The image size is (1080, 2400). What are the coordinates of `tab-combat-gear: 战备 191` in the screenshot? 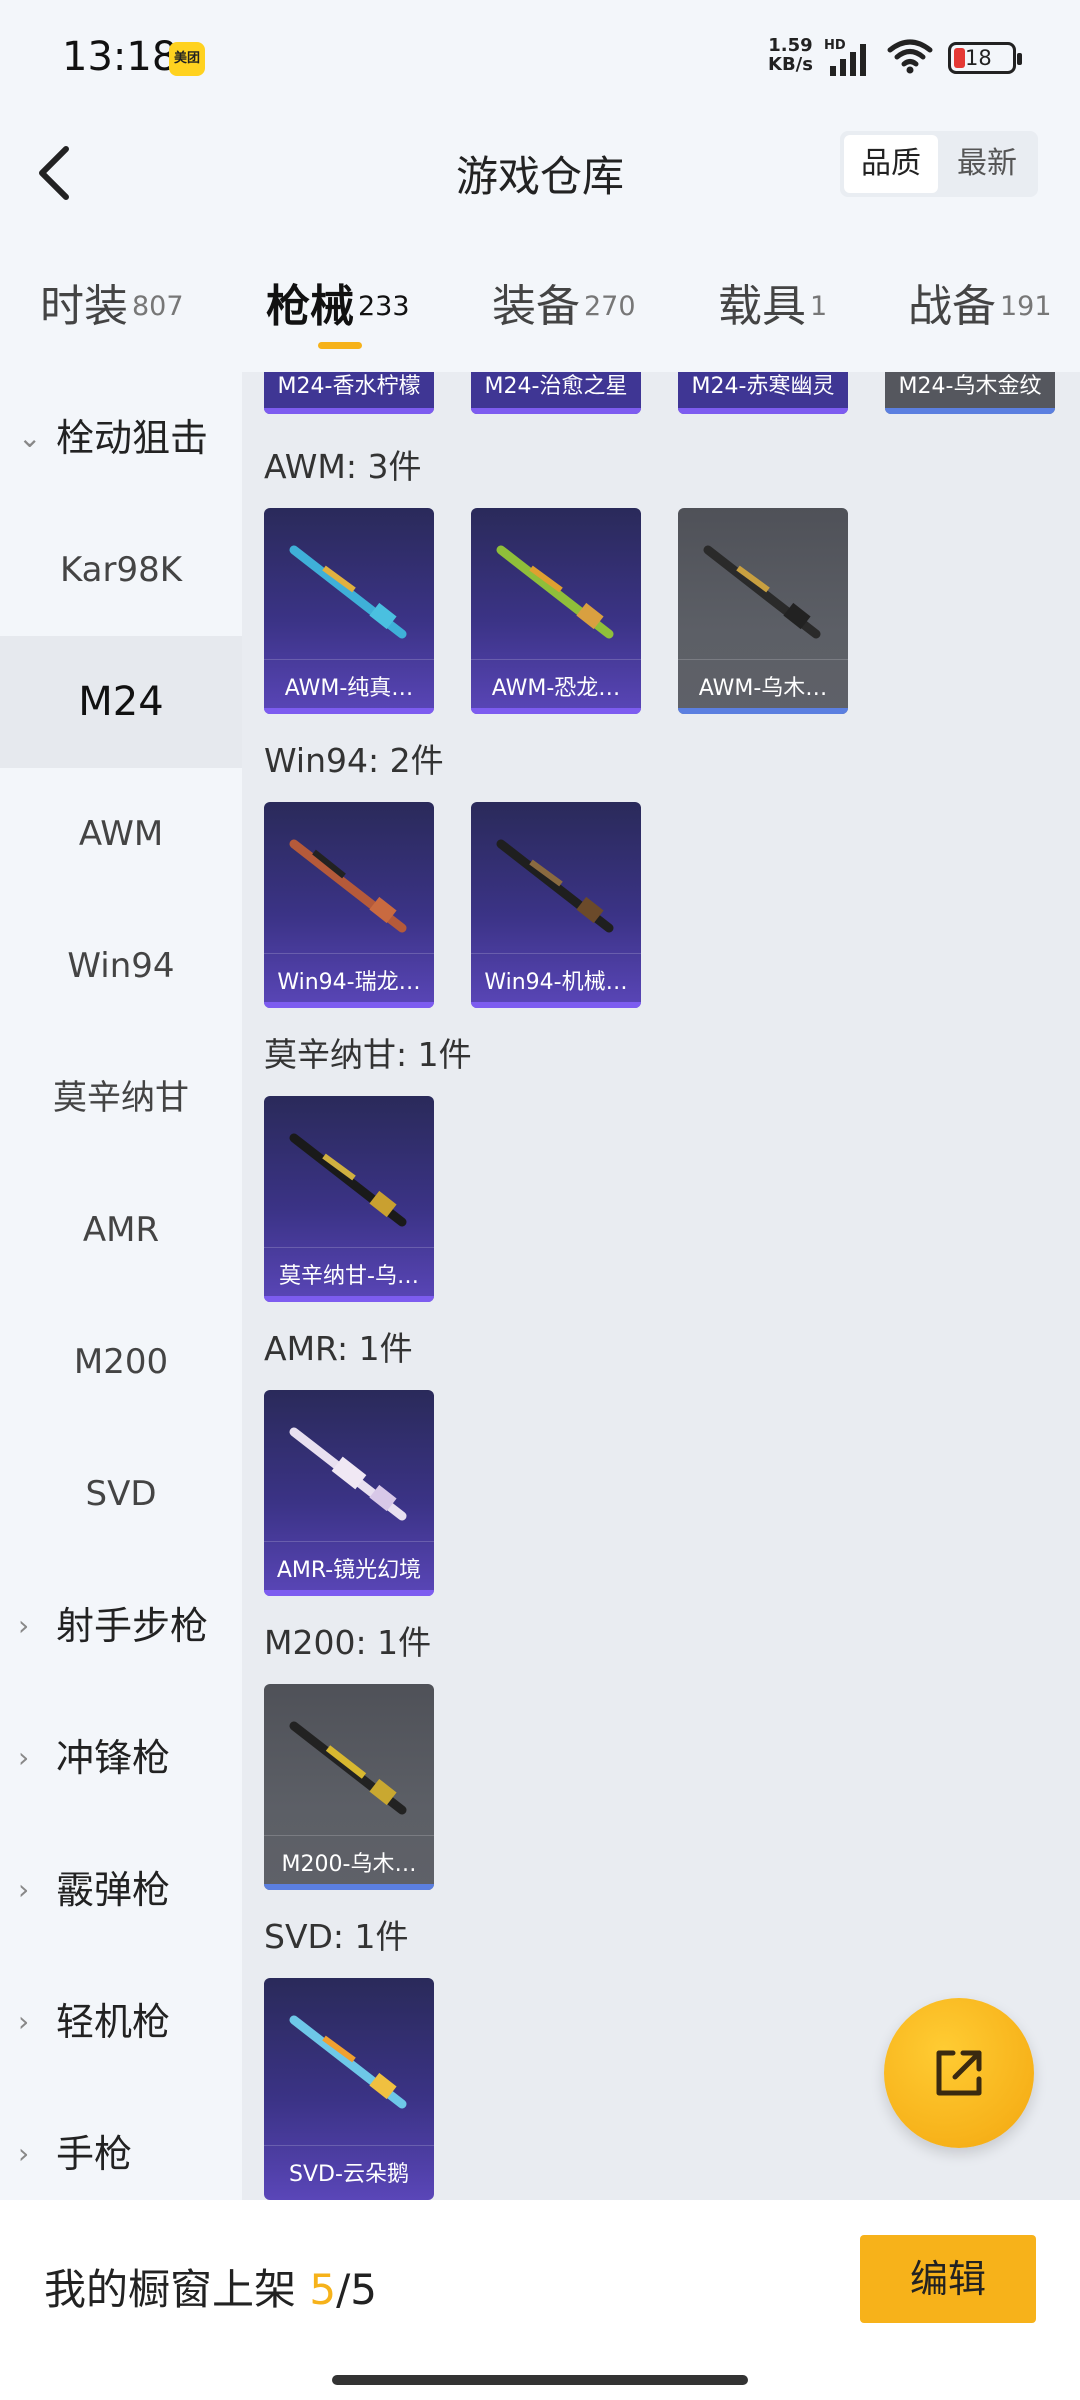 It's located at (980, 310).